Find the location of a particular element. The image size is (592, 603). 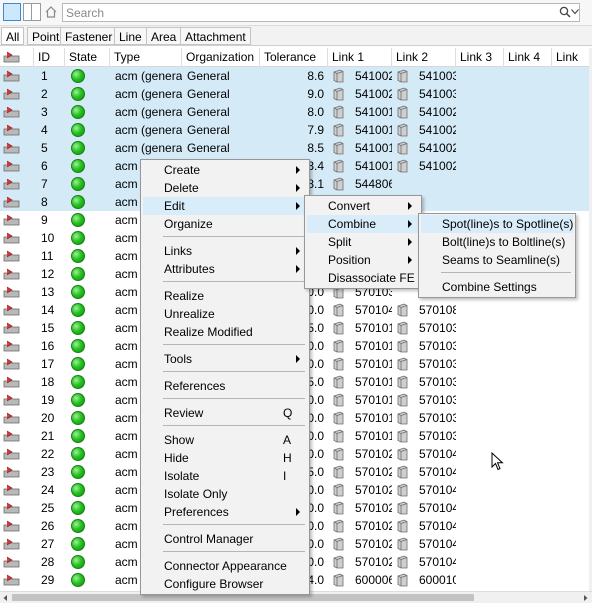

scroll-left-icon is located at coordinates (5, 598).